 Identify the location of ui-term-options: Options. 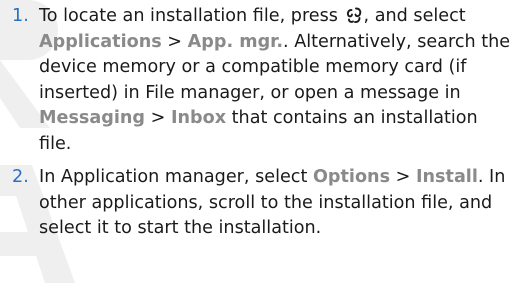
(351, 177).